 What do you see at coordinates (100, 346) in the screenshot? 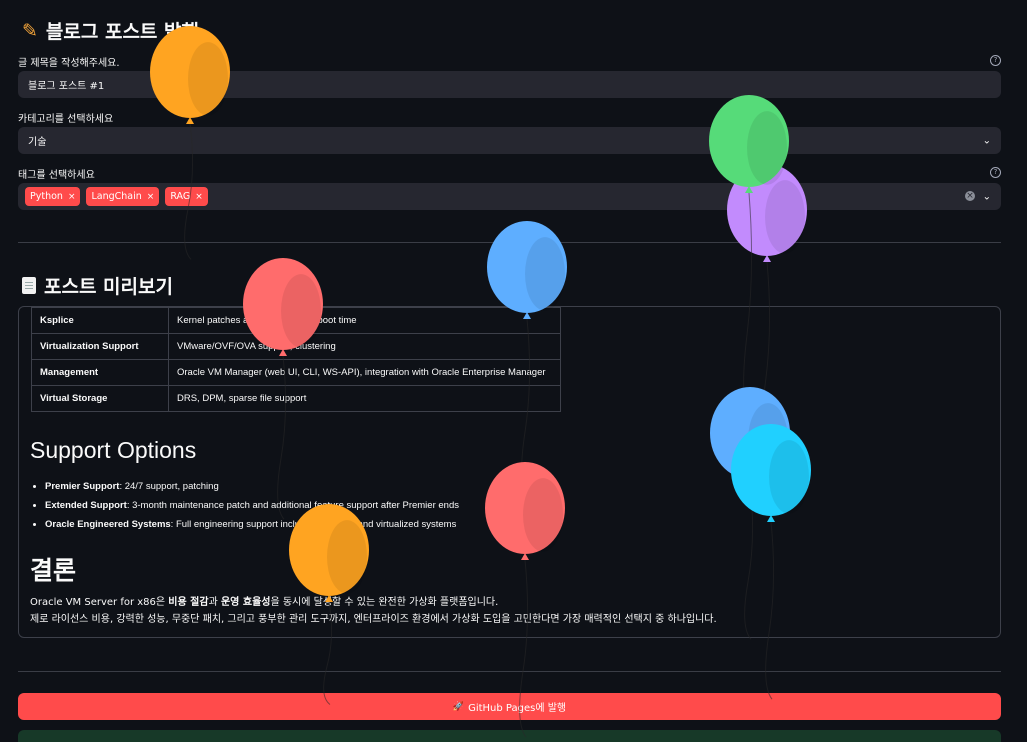
I see `table-key: Virtualization Support` at bounding box center [100, 346].